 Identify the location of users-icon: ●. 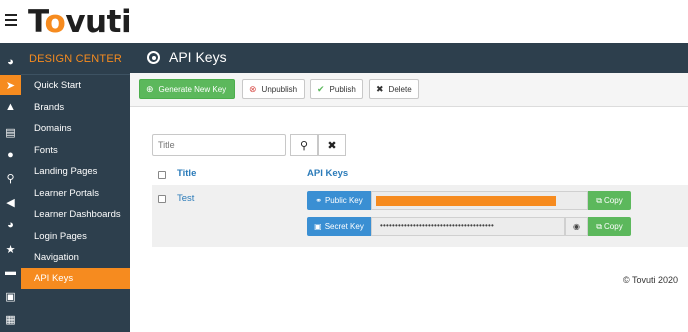
(10, 155).